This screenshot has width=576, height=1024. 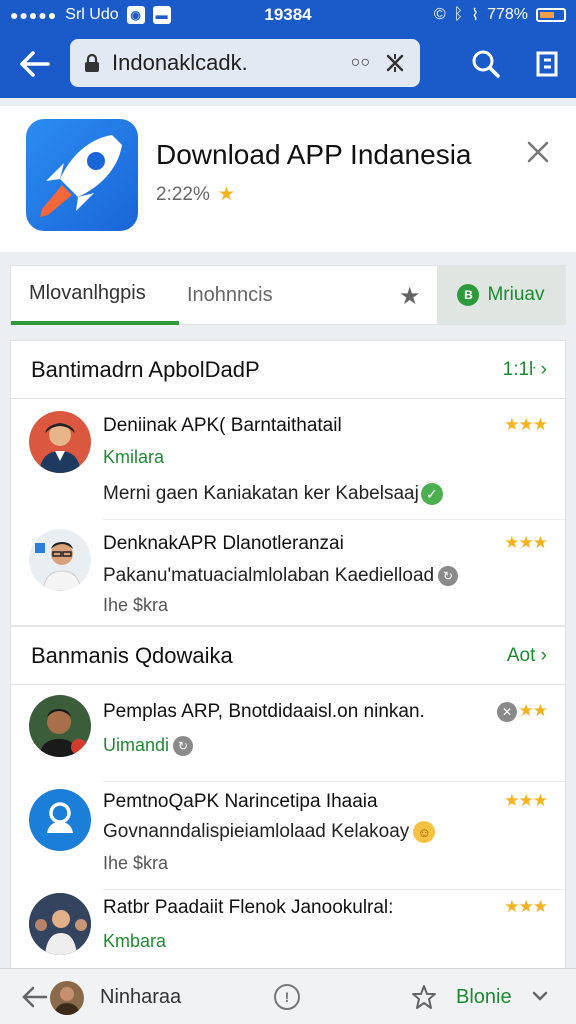 I want to click on item-desc: Pakanu'matuacialmlolaban Kaedielload ↻, so click(x=281, y=576).